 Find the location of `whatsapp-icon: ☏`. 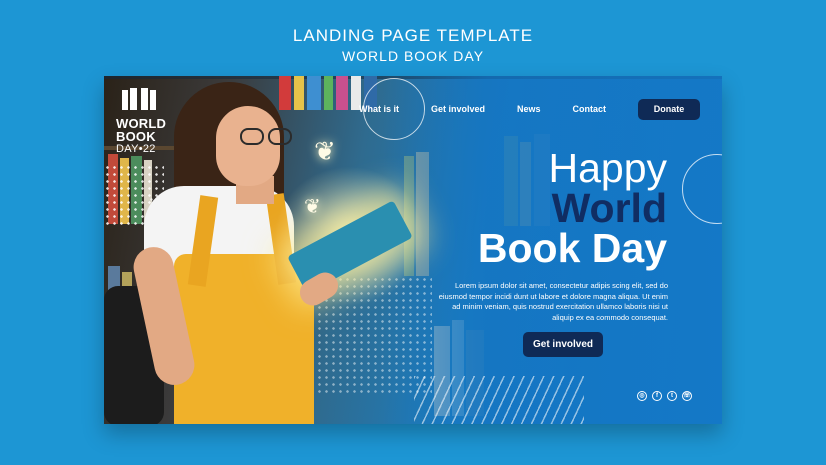

whatsapp-icon: ☏ is located at coordinates (687, 396).